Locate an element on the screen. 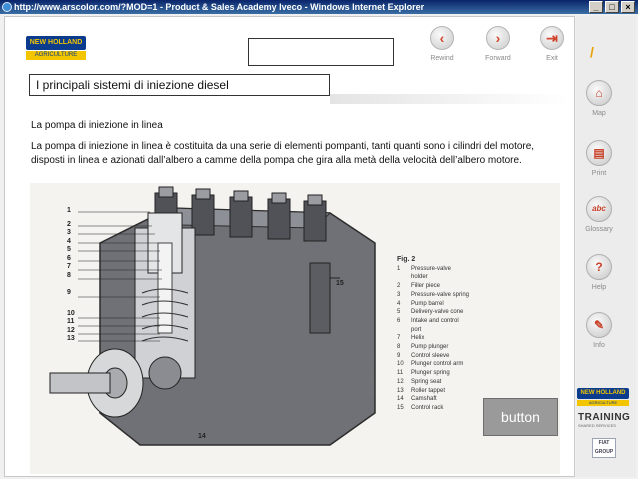  callout-numbers: 1 2 3 4 5 6 7 8 9 10 11 12 13 is located at coordinates (71, 274).